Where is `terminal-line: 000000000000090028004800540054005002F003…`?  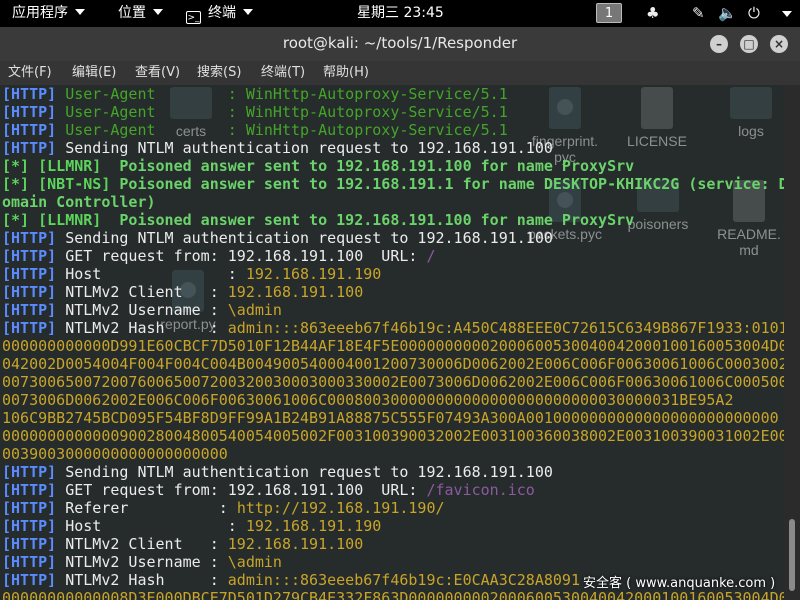
terminal-line: 000000000000090028004800540054005002F003… is located at coordinates (393, 436).